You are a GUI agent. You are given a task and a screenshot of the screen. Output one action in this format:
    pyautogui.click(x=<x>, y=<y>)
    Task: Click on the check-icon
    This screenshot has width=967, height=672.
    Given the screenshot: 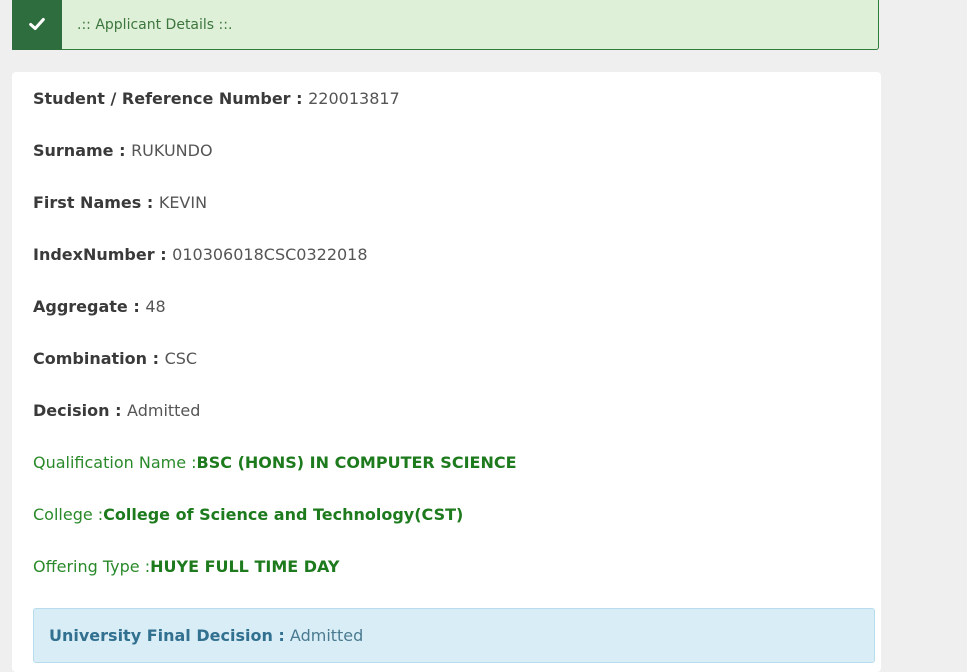 What is the action you would take?
    pyautogui.click(x=37, y=24)
    